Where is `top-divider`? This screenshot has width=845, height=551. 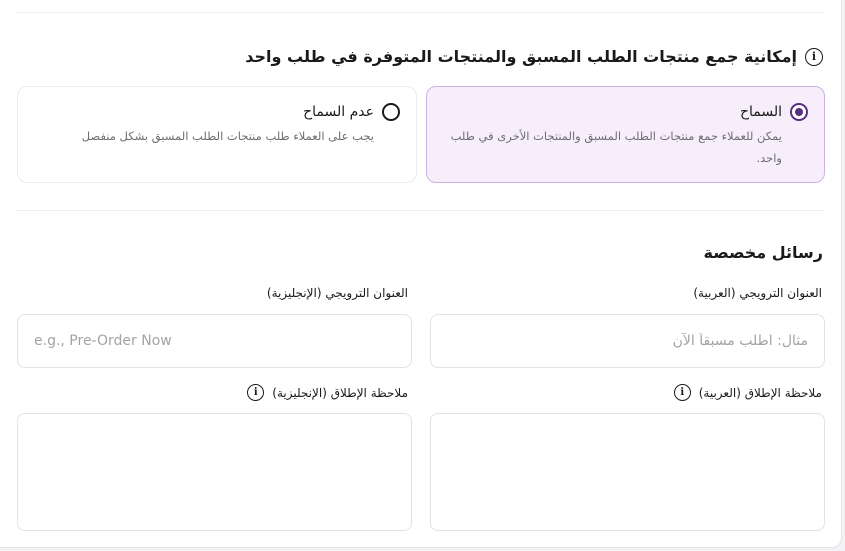
top-divider is located at coordinates (420, 12).